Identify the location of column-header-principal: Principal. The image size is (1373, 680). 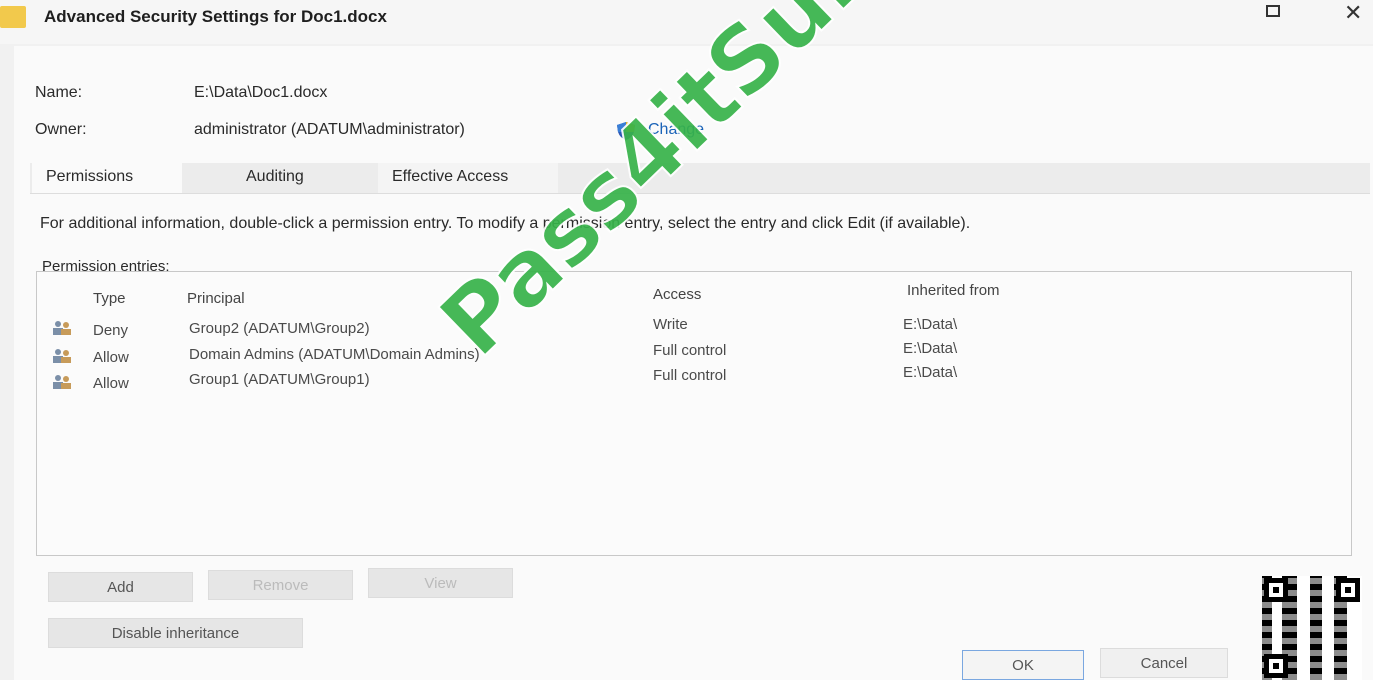
(216, 298).